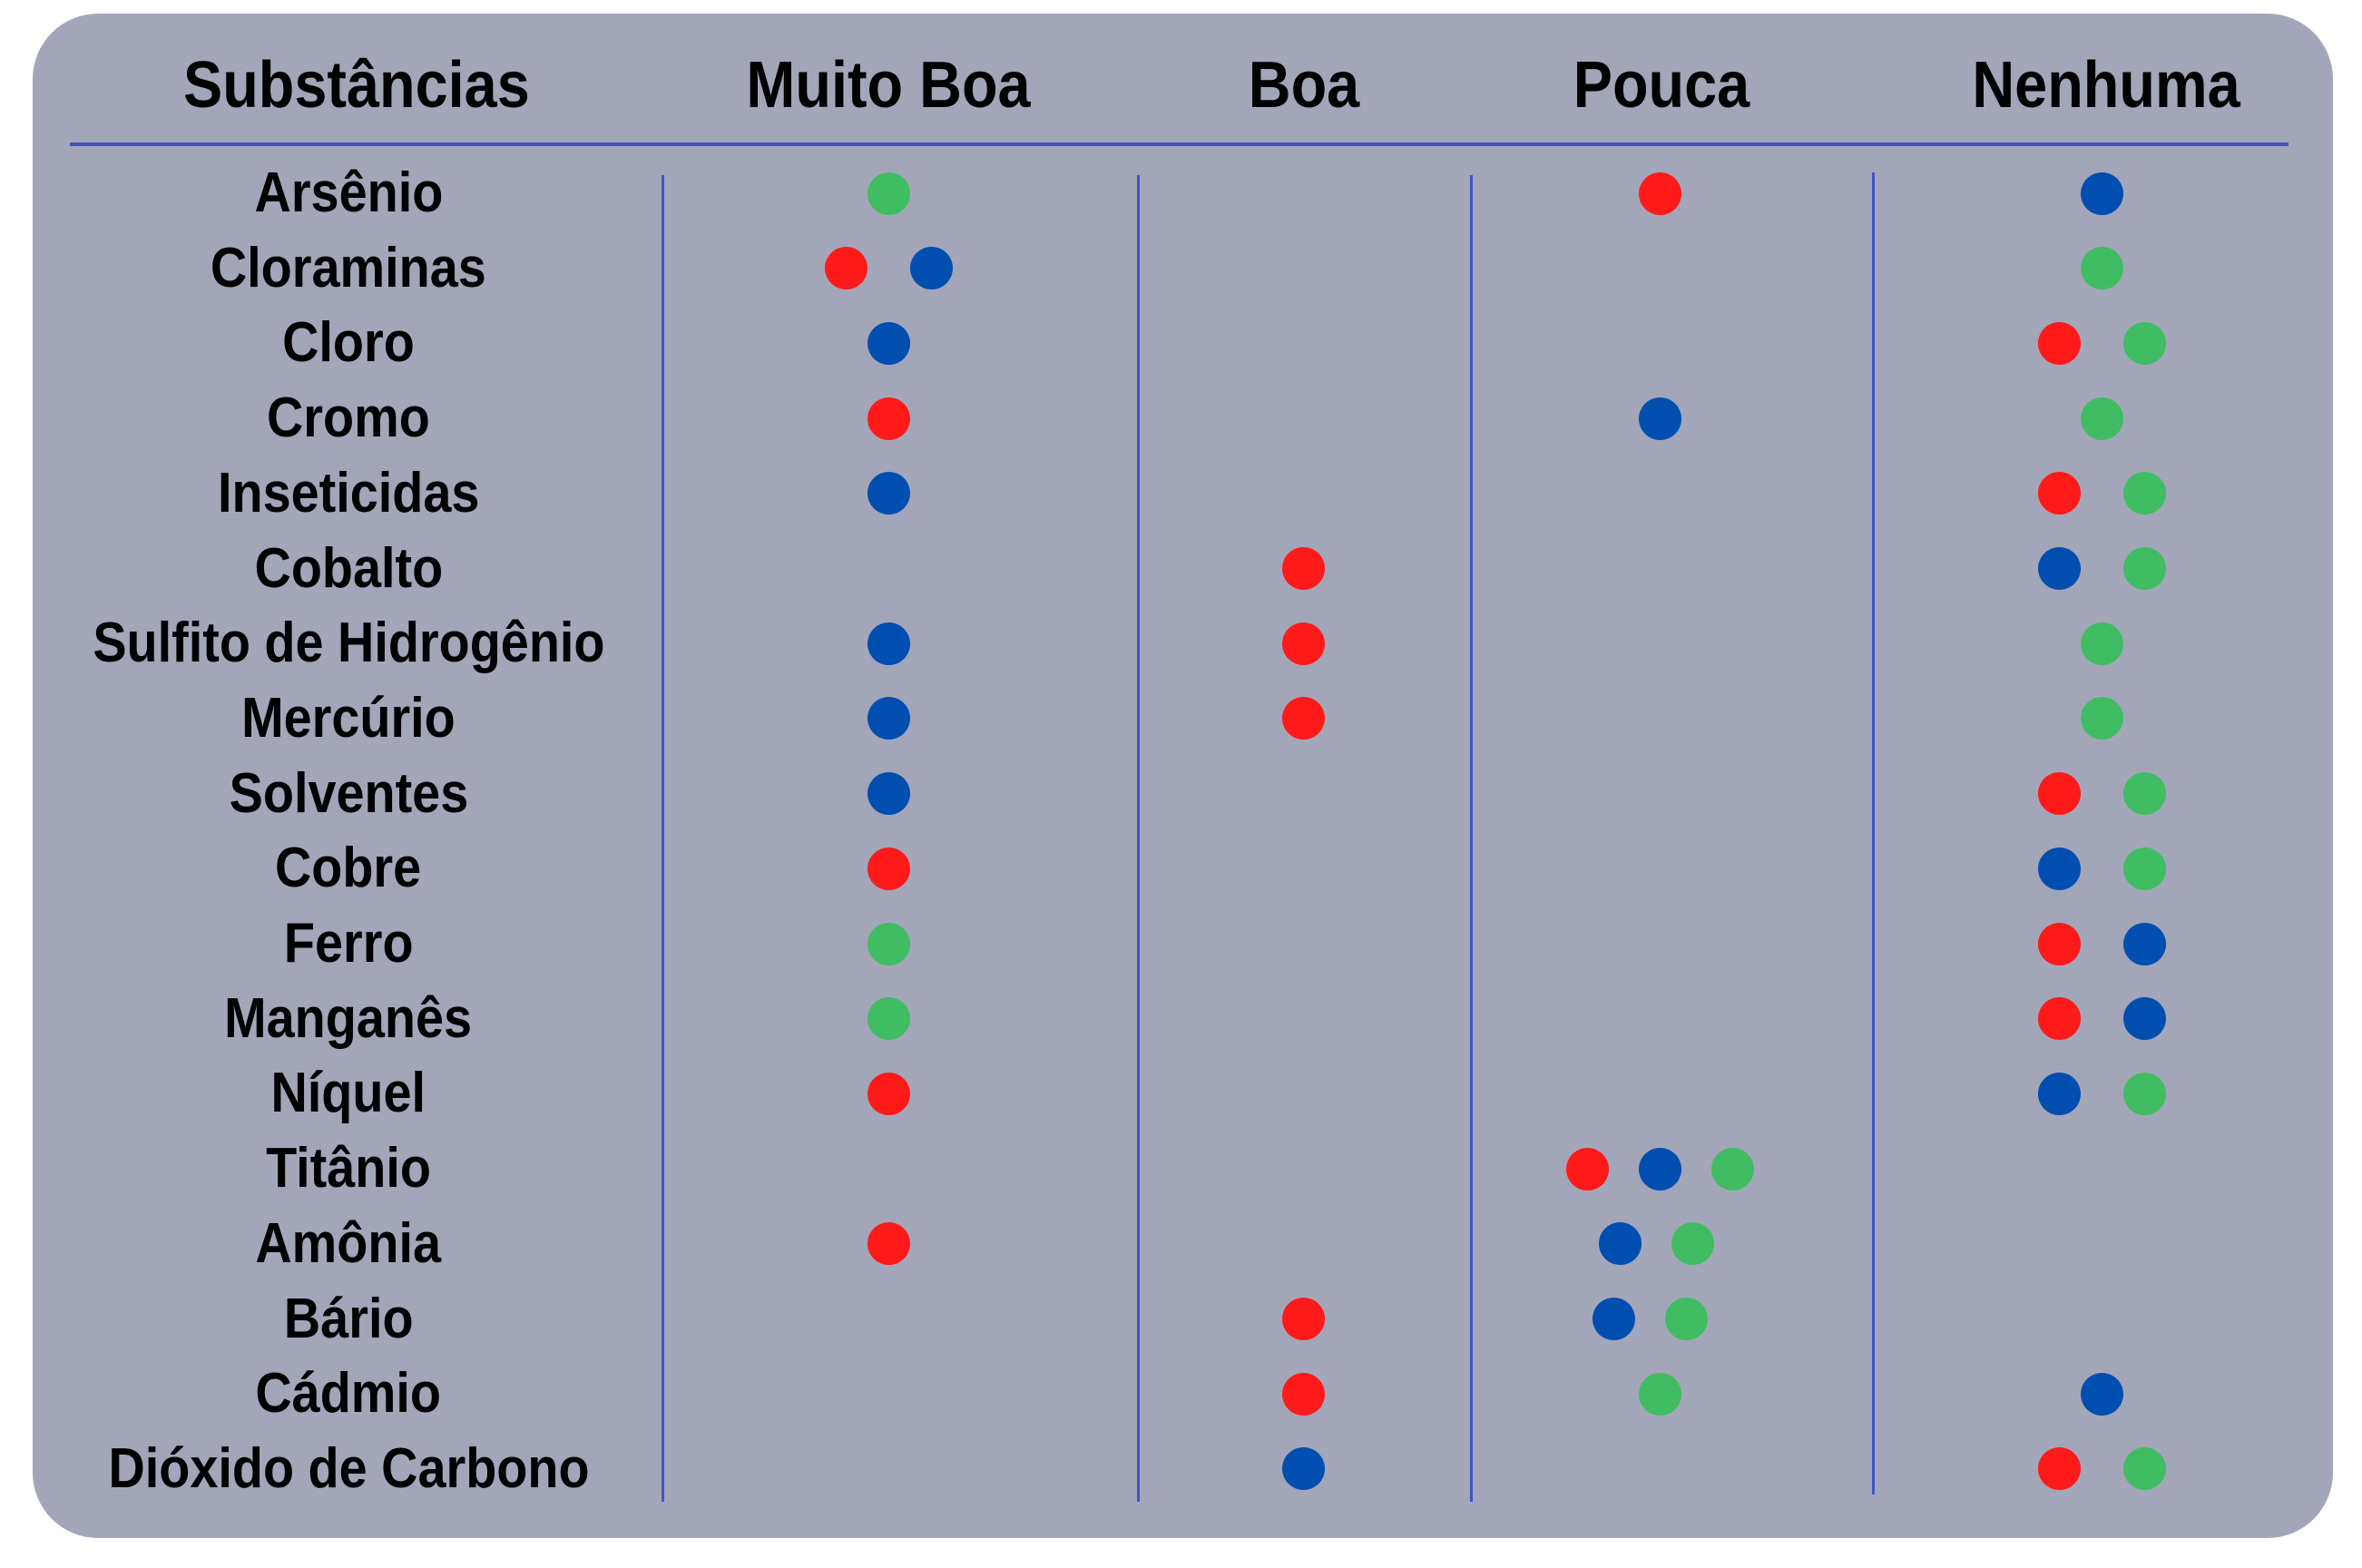 The width and height of the screenshot is (2362, 1568). I want to click on substance-name: Cádmio, so click(348, 1394).